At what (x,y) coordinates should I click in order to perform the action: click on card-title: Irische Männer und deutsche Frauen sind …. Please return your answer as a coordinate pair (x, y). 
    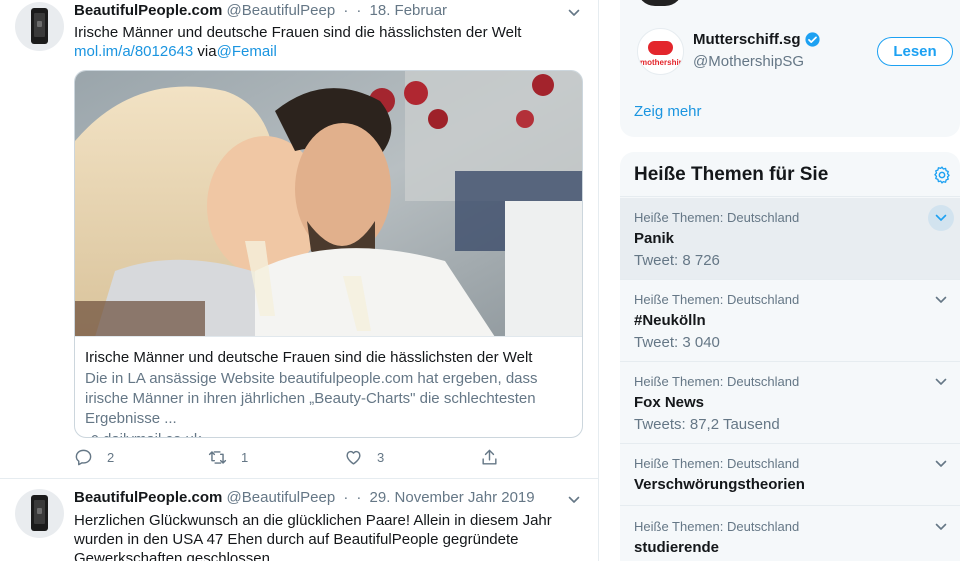
    Looking at the image, I should click on (309, 357).